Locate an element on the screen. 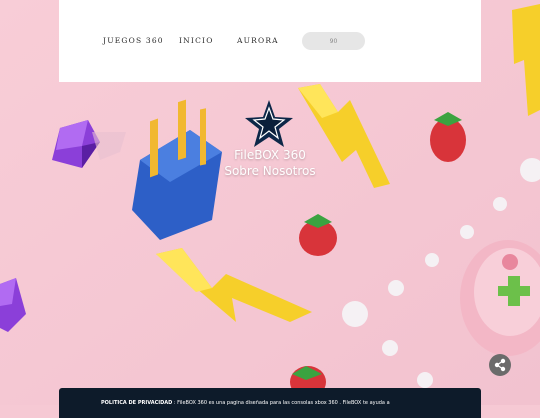 Image resolution: width=540 pixels, height=418 pixels. share-icon is located at coordinates (500, 365).